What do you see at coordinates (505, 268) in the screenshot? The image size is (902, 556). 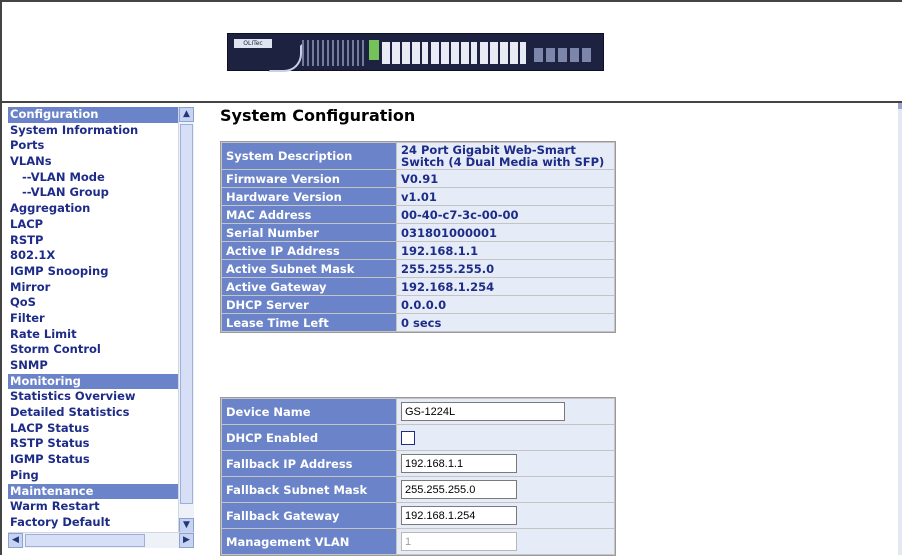 I see `info-value: 255.255.255.0` at bounding box center [505, 268].